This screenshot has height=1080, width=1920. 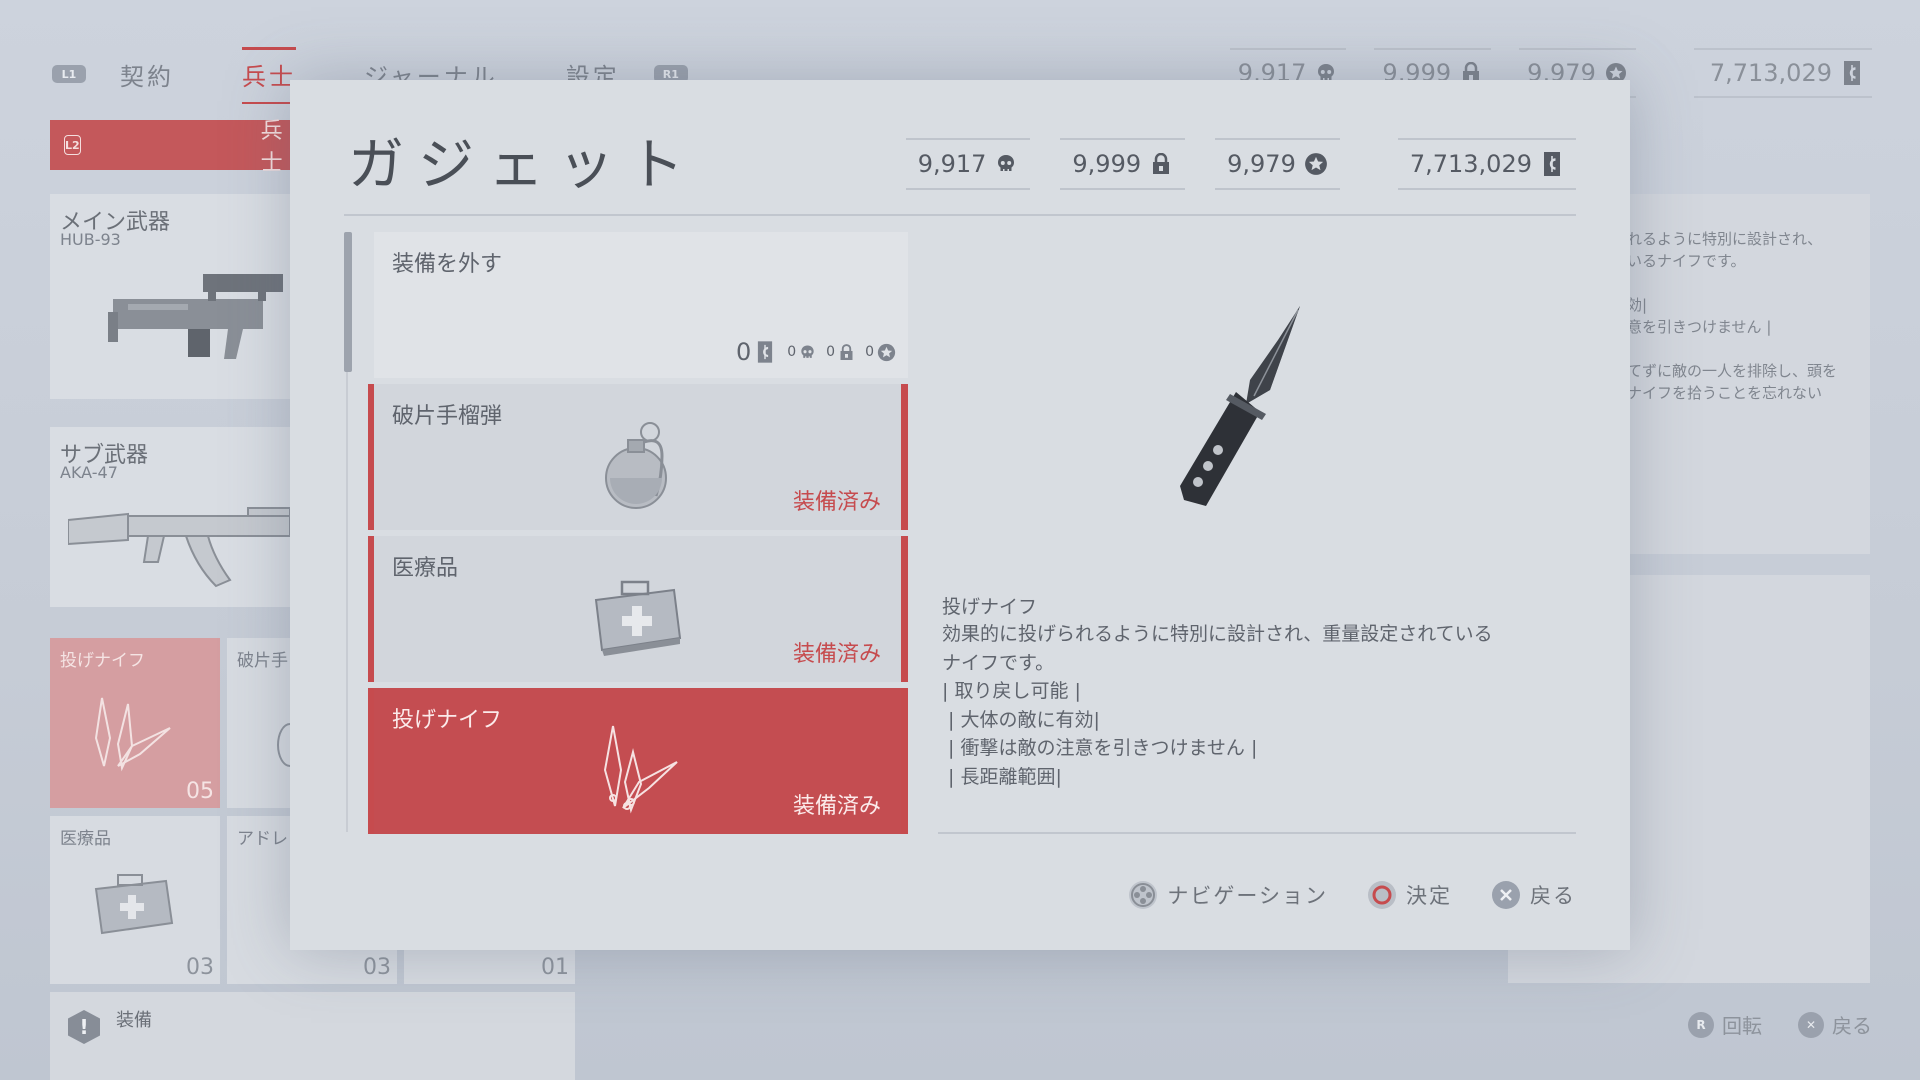 I want to click on hint-confirm: 決定, so click(x=1410, y=895).